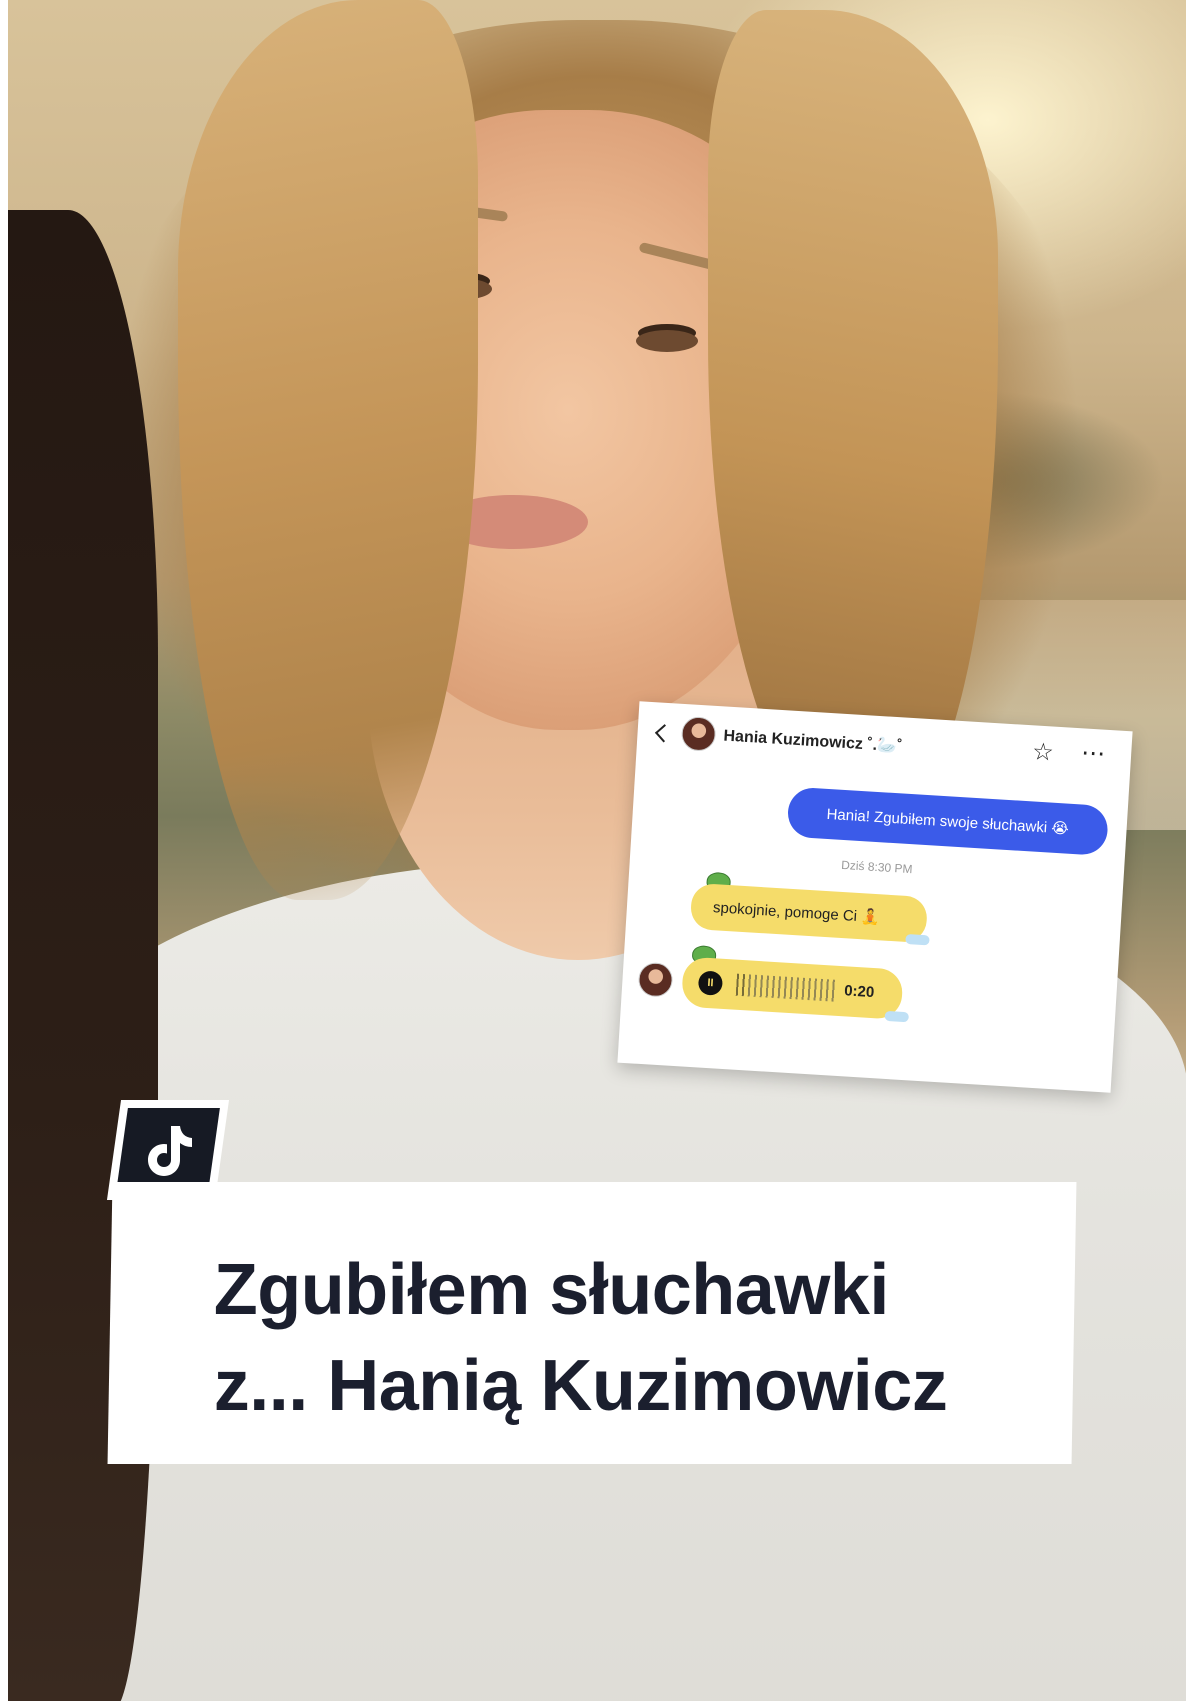 The width and height of the screenshot is (1186, 1701). Describe the element at coordinates (551, 1290) in the screenshot. I see `headline-line-1: Zgubiłem słuchawki` at that location.